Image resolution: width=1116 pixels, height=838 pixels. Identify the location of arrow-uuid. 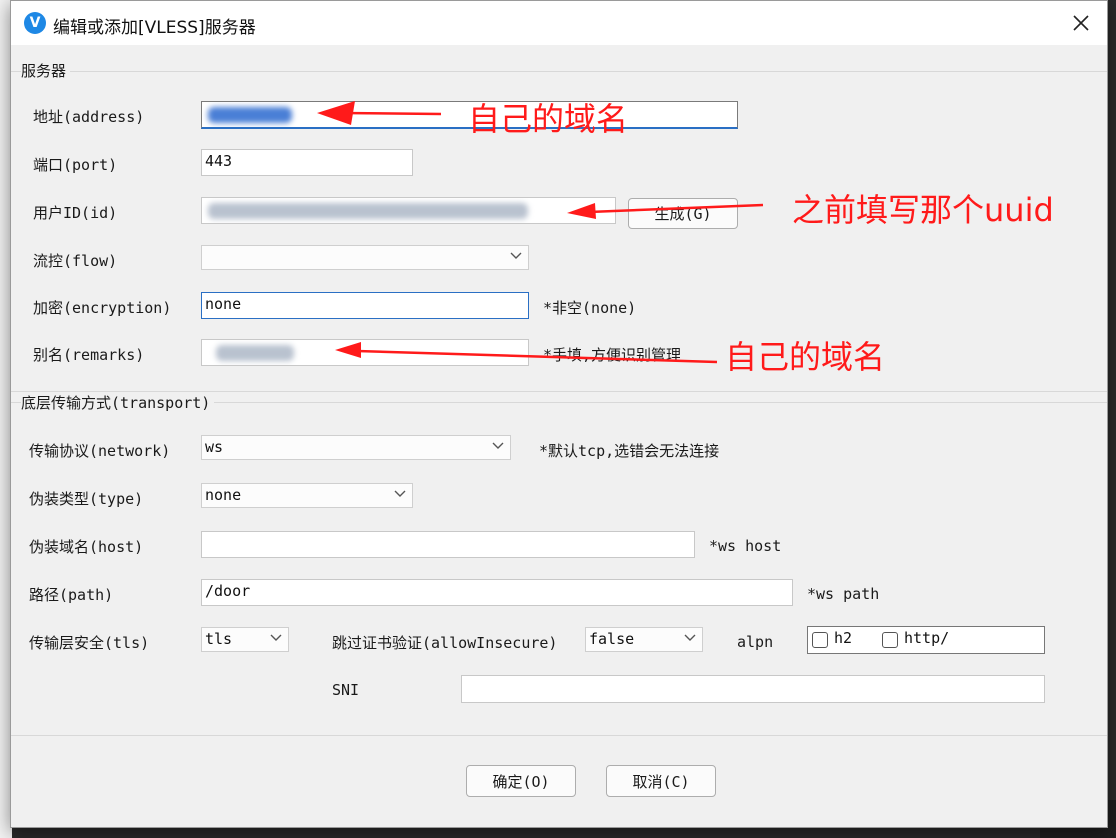
(665, 211).